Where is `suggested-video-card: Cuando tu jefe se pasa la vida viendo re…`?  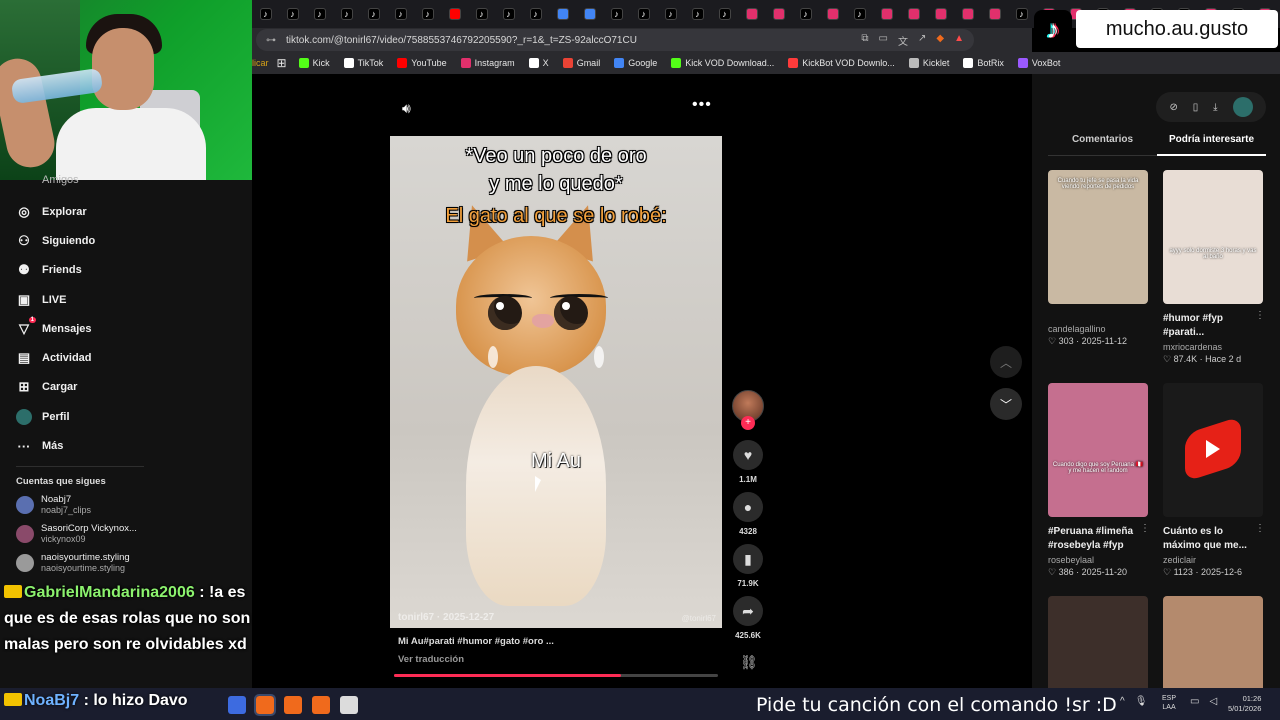 suggested-video-card: Cuando tu jefe se pasa la vida viendo re… is located at coordinates (1098, 258).